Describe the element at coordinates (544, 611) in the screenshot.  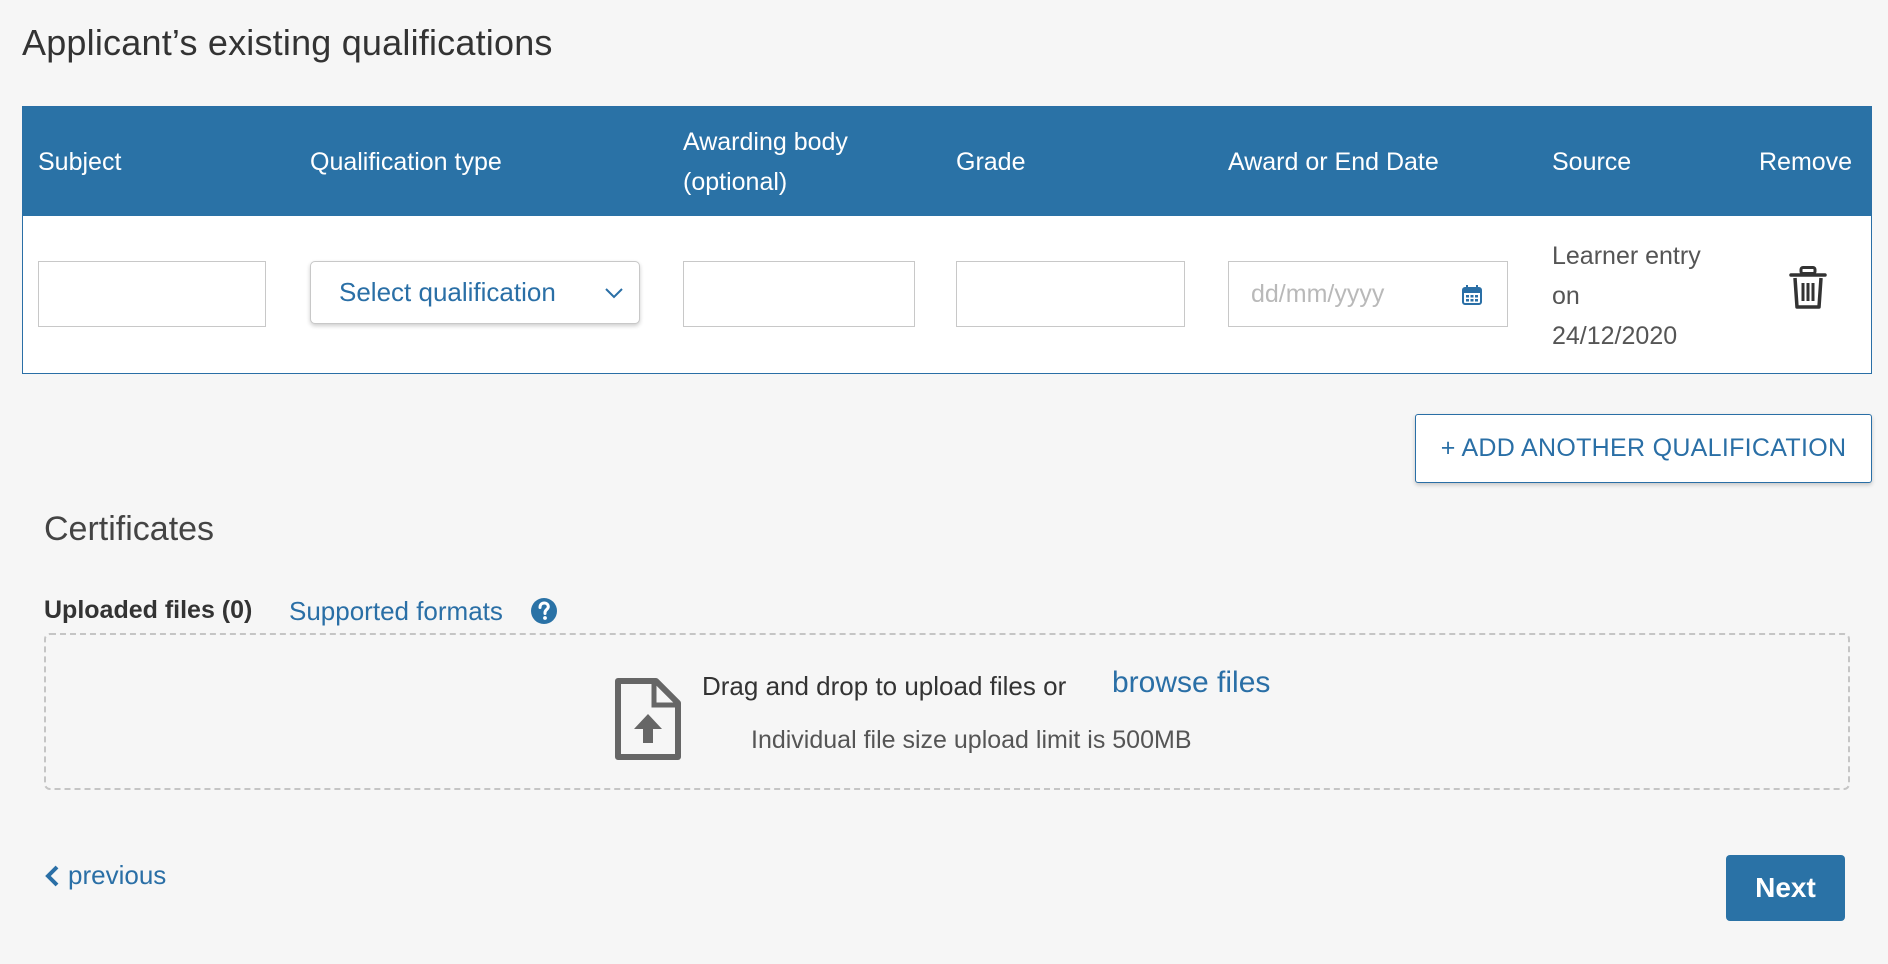
I see `question-circle-icon` at that location.